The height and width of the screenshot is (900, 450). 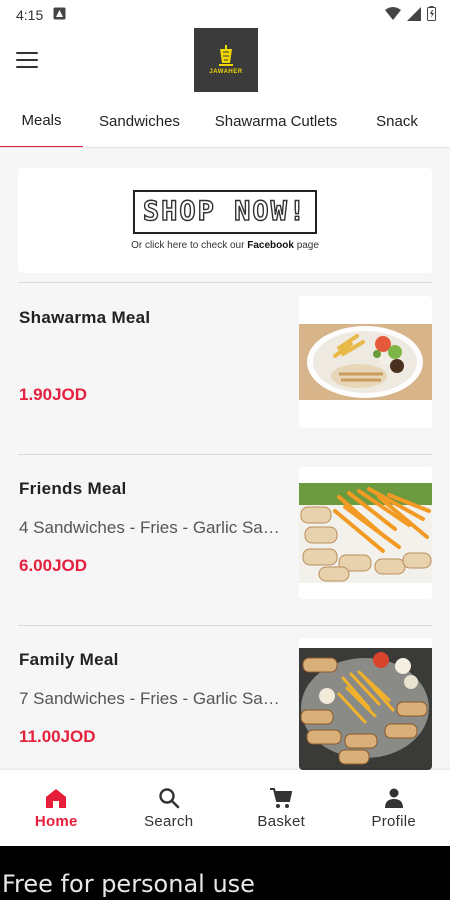 I want to click on tab-sandwiches: Sandwiches, so click(x=139, y=121).